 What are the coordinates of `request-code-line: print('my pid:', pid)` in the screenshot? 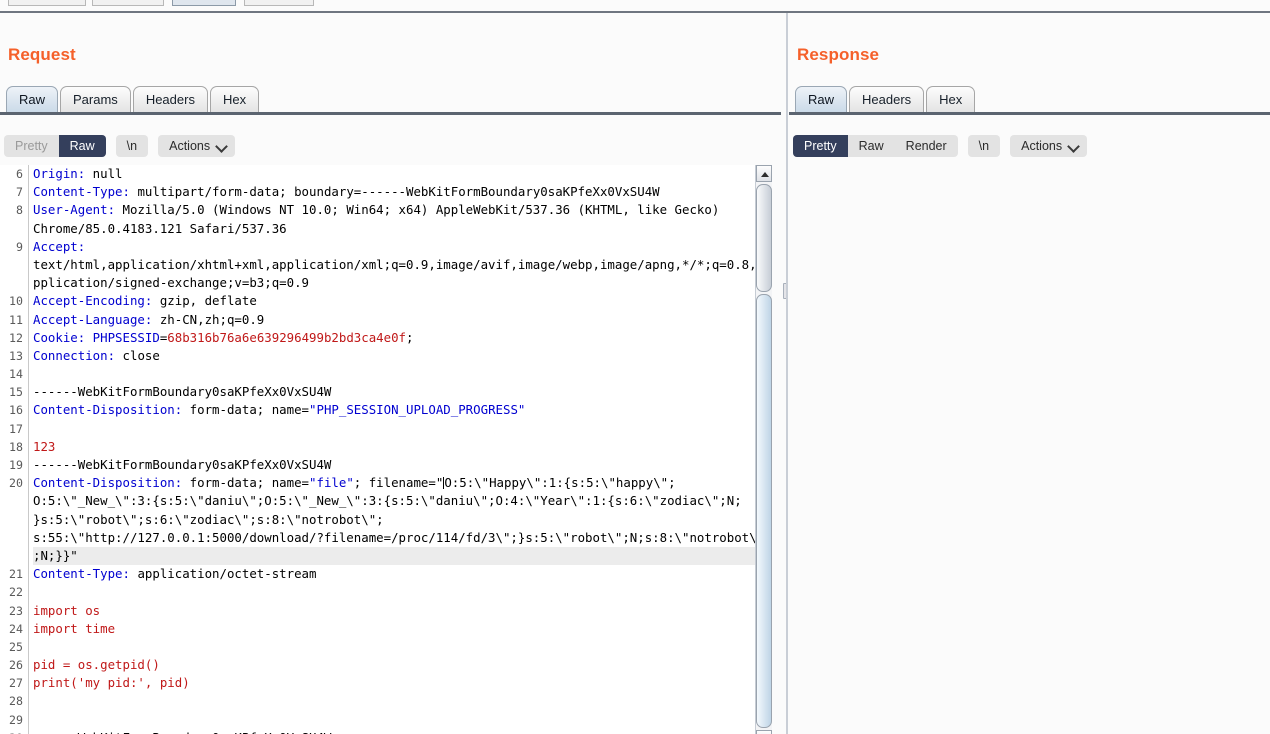 It's located at (394, 683).